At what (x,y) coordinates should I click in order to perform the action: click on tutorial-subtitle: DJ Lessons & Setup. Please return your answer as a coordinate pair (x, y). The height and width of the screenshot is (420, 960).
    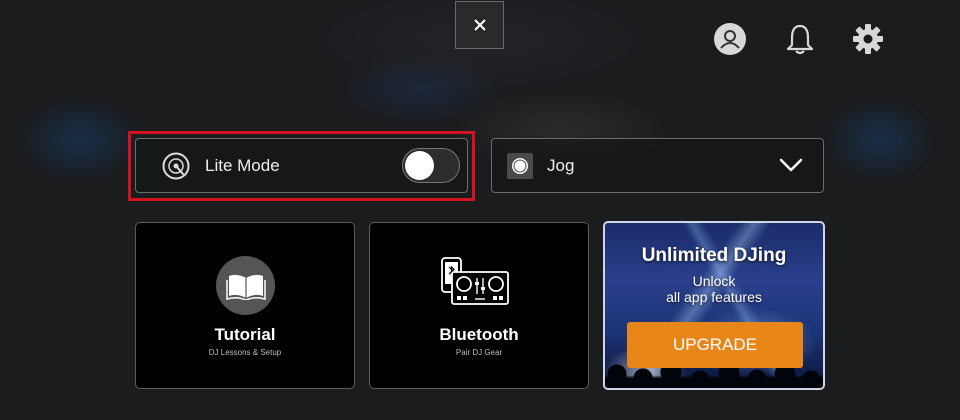
    Looking at the image, I should click on (245, 352).